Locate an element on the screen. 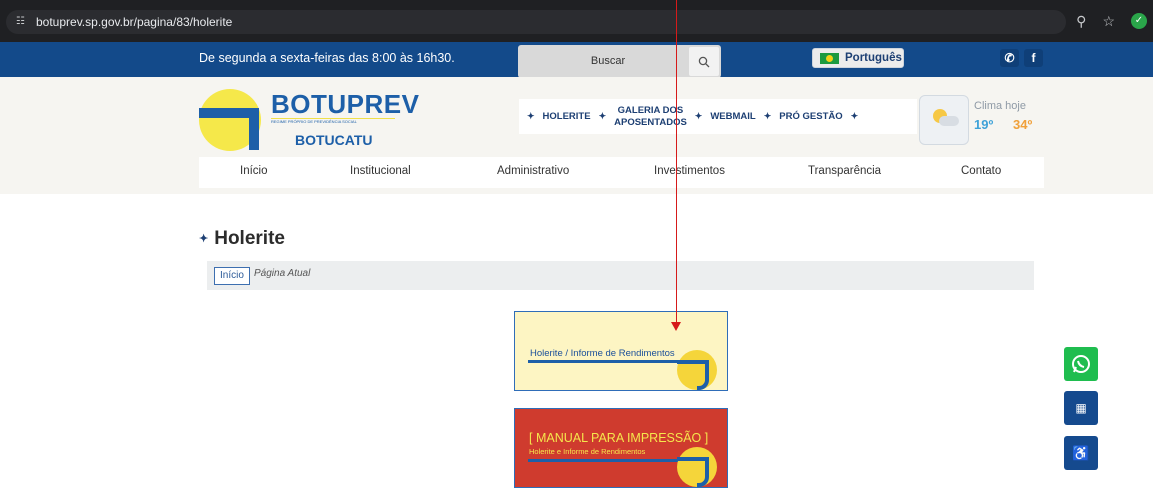  page-title: ✦ Holerite is located at coordinates (242, 239).